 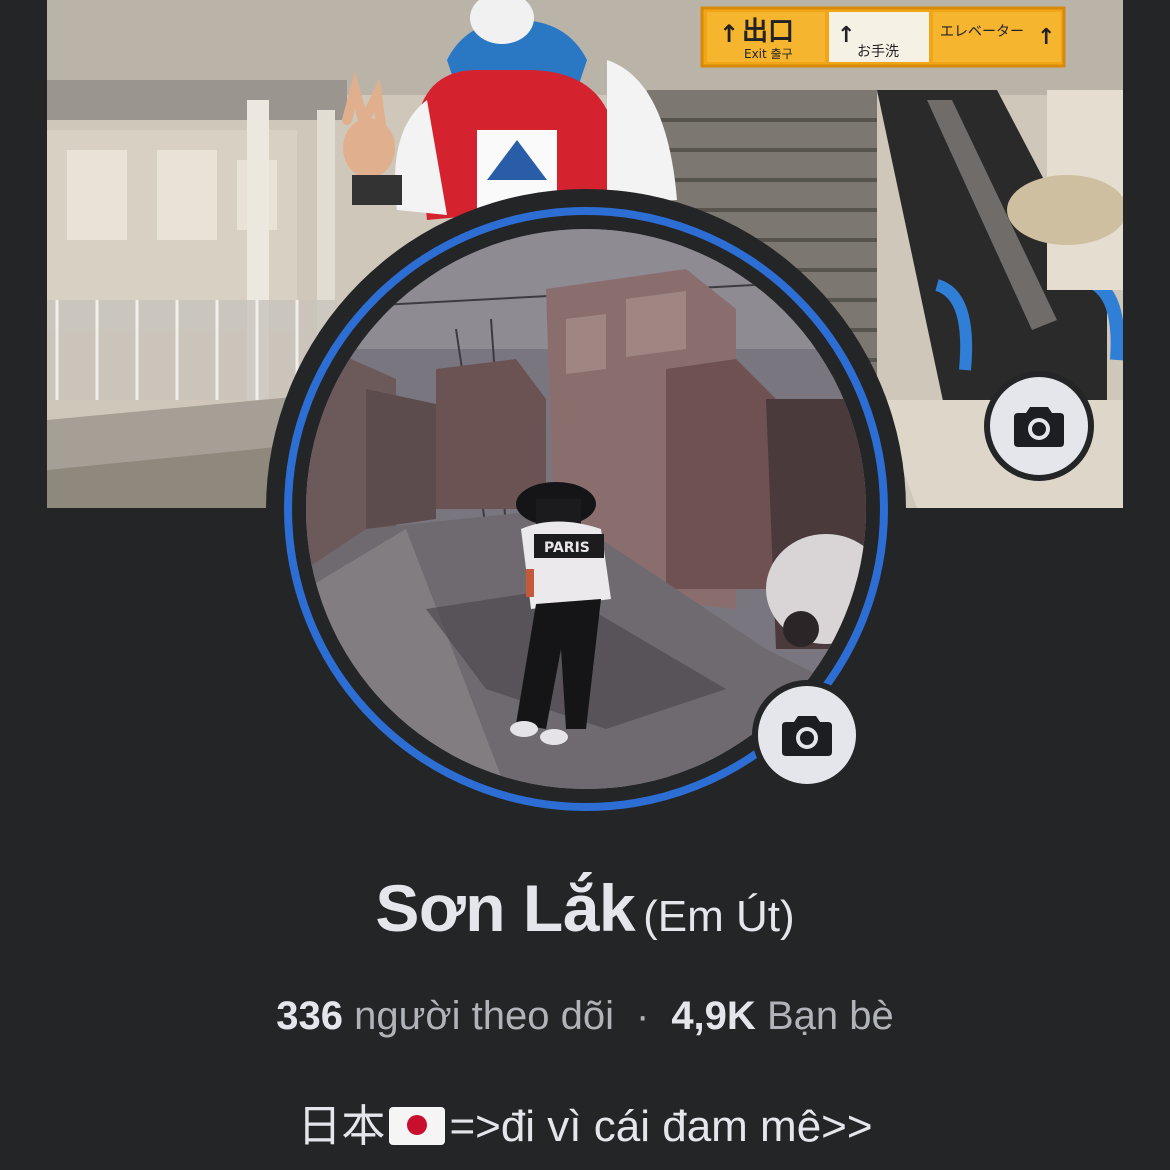 What do you see at coordinates (713, 1016) in the screenshot?
I see `friends-count: 4,9K` at bounding box center [713, 1016].